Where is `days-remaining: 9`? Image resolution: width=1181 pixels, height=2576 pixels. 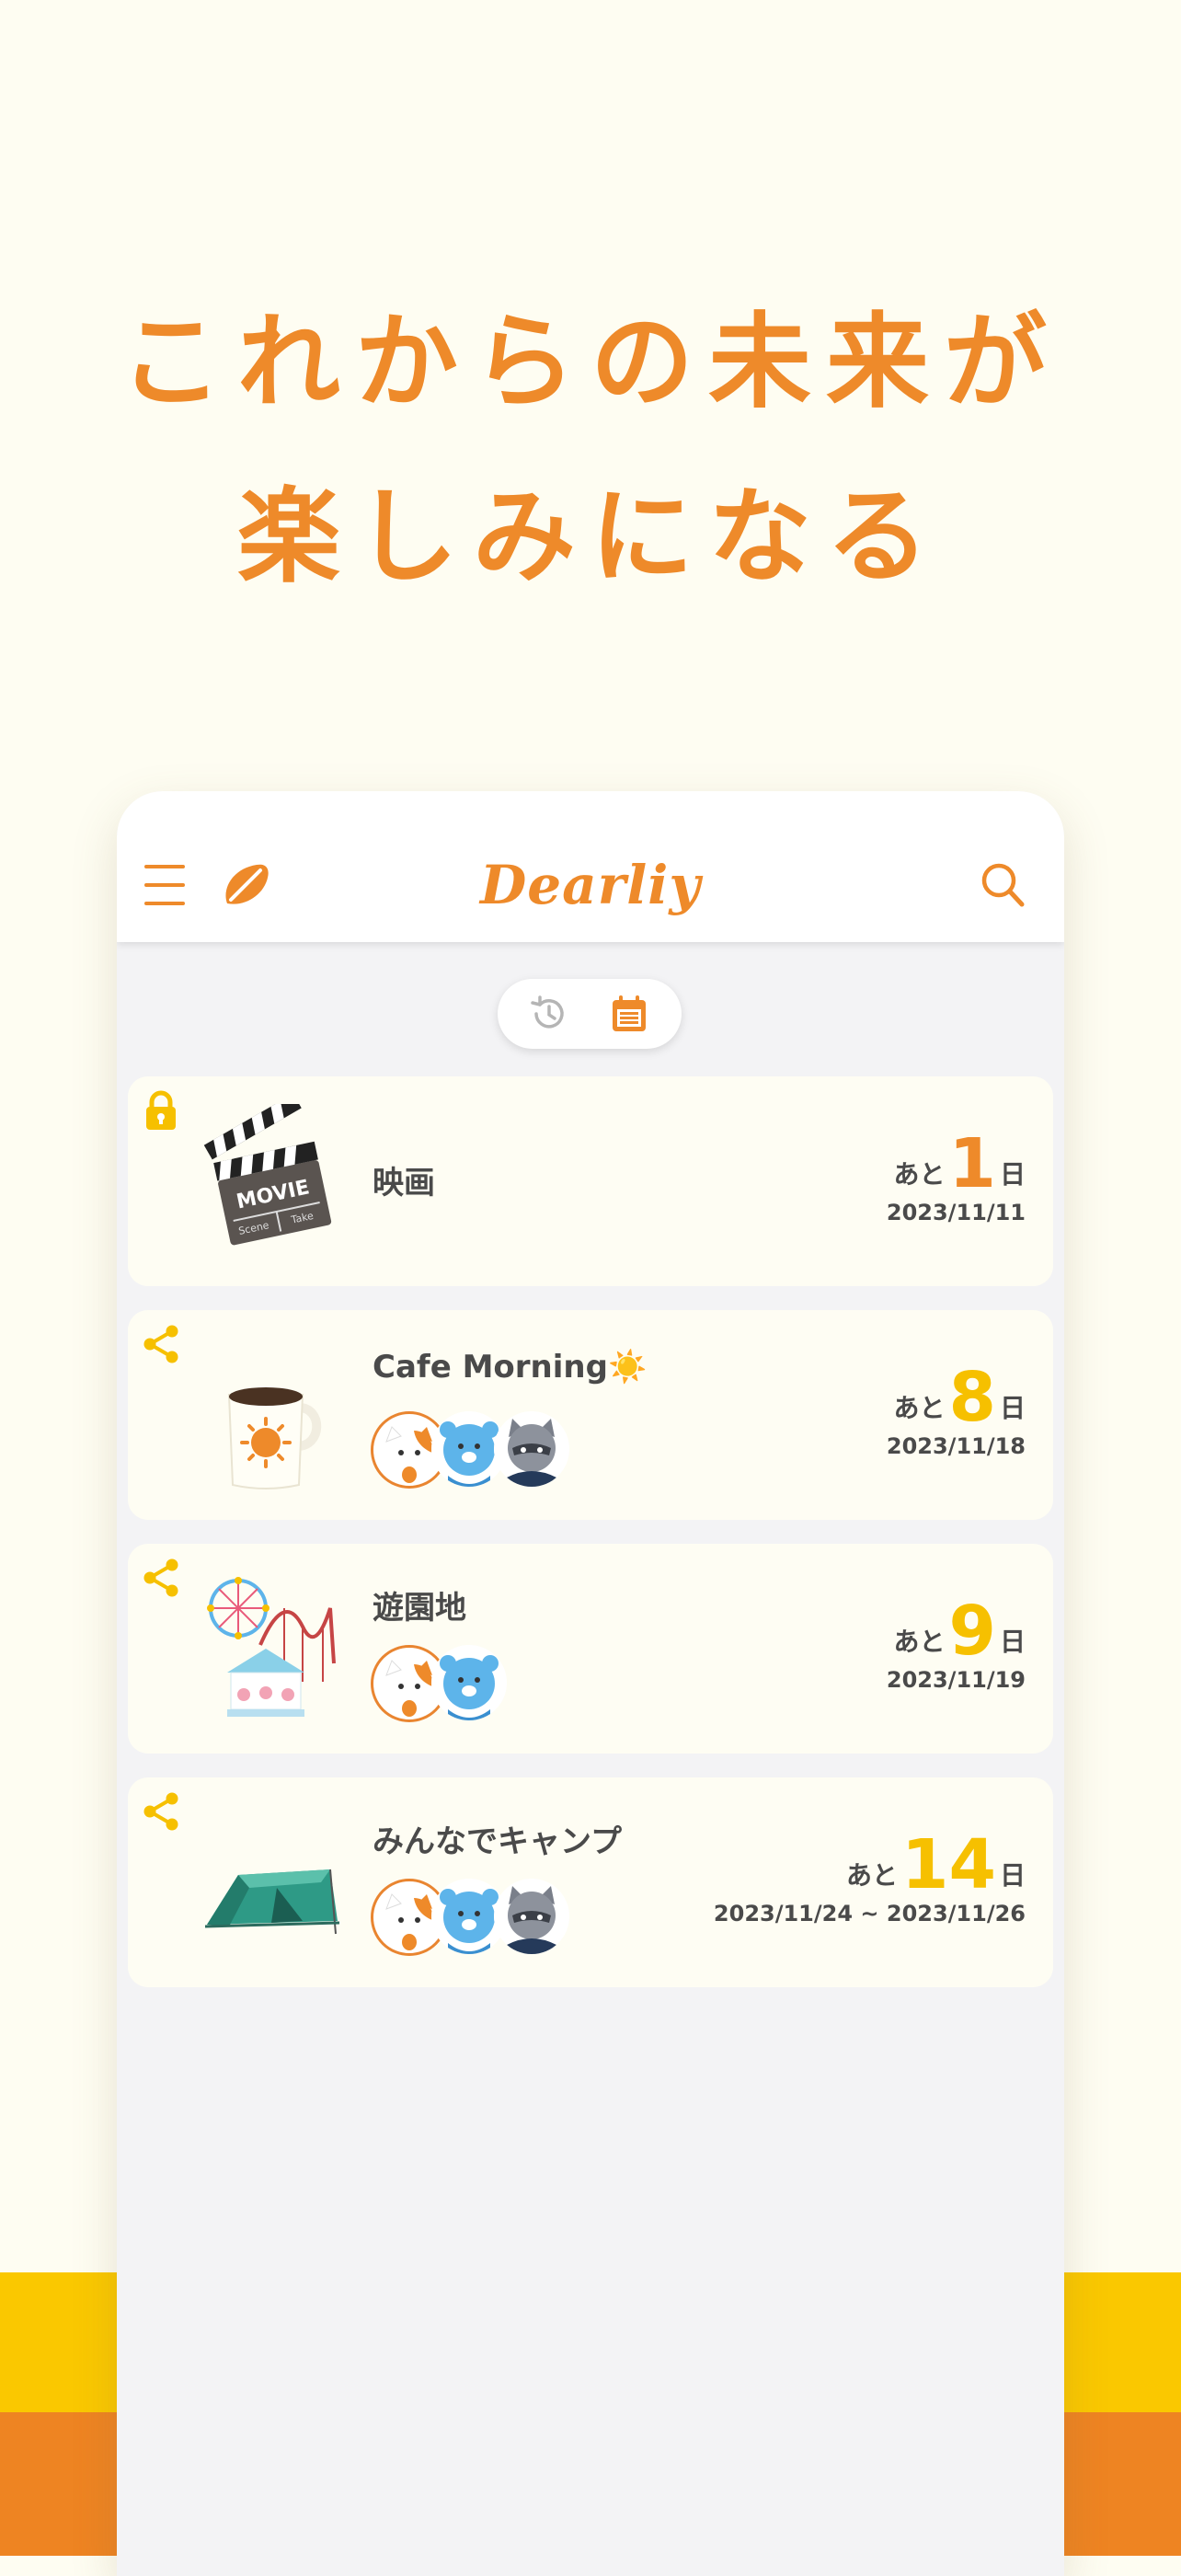
days-remaining: 9 is located at coordinates (972, 1631).